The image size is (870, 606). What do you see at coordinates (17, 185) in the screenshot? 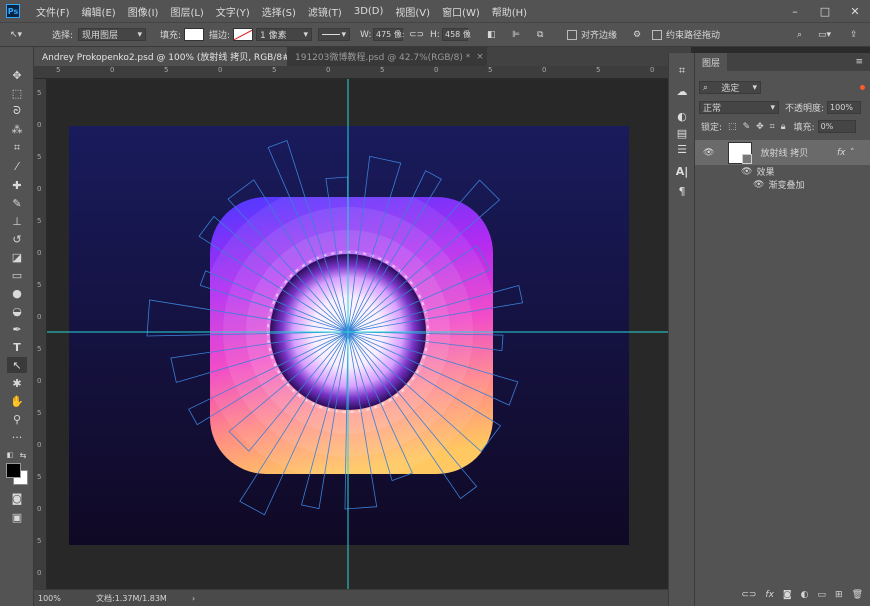
I see `healing-tool-icon: ✚` at bounding box center [17, 185].